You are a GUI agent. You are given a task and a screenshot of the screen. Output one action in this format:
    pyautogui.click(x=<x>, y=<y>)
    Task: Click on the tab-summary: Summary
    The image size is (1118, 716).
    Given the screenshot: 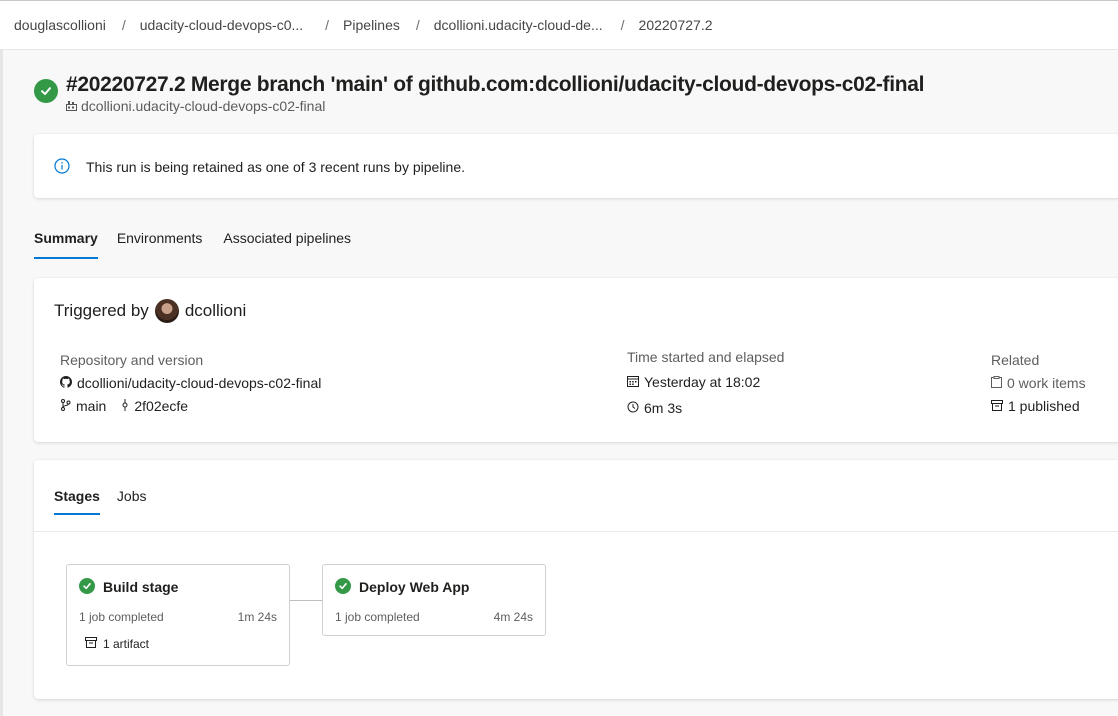 What is the action you would take?
    pyautogui.click(x=66, y=244)
    